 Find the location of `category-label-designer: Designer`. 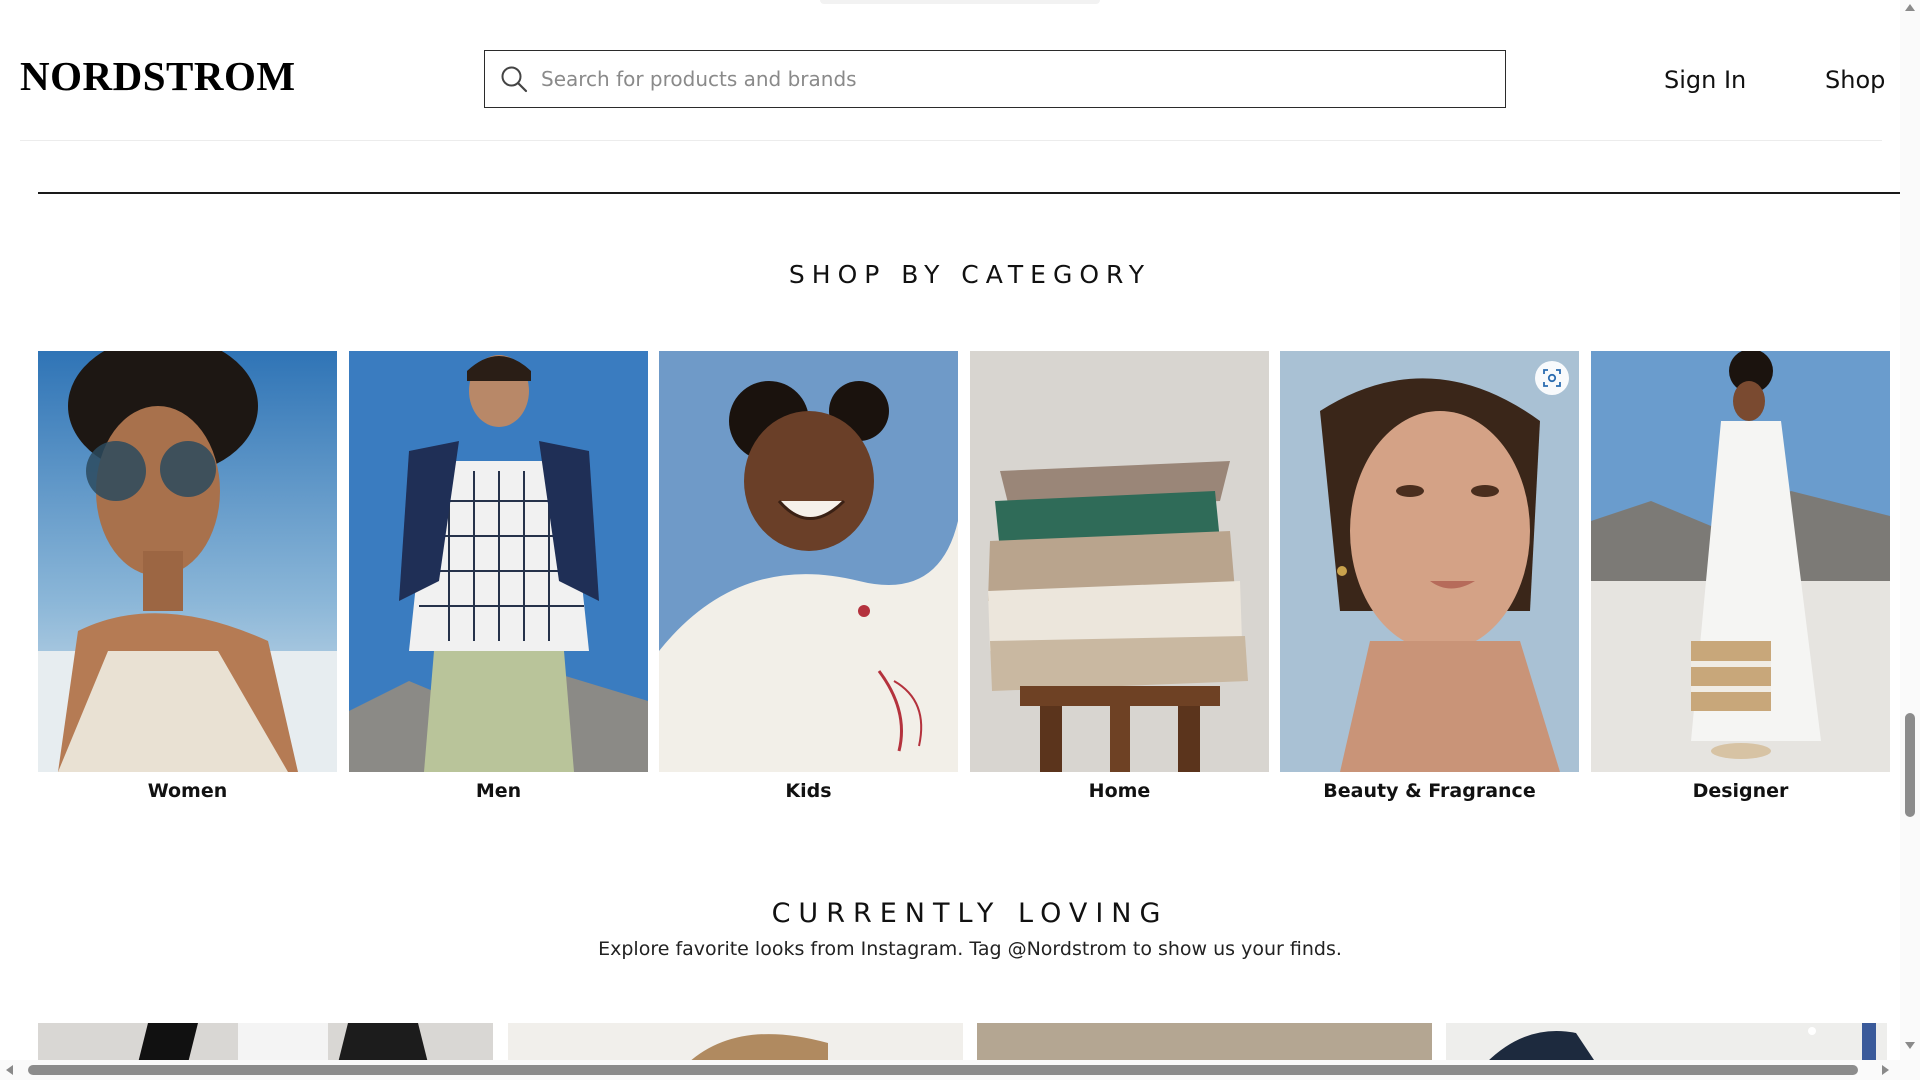

category-label-designer: Designer is located at coordinates (1740, 791).